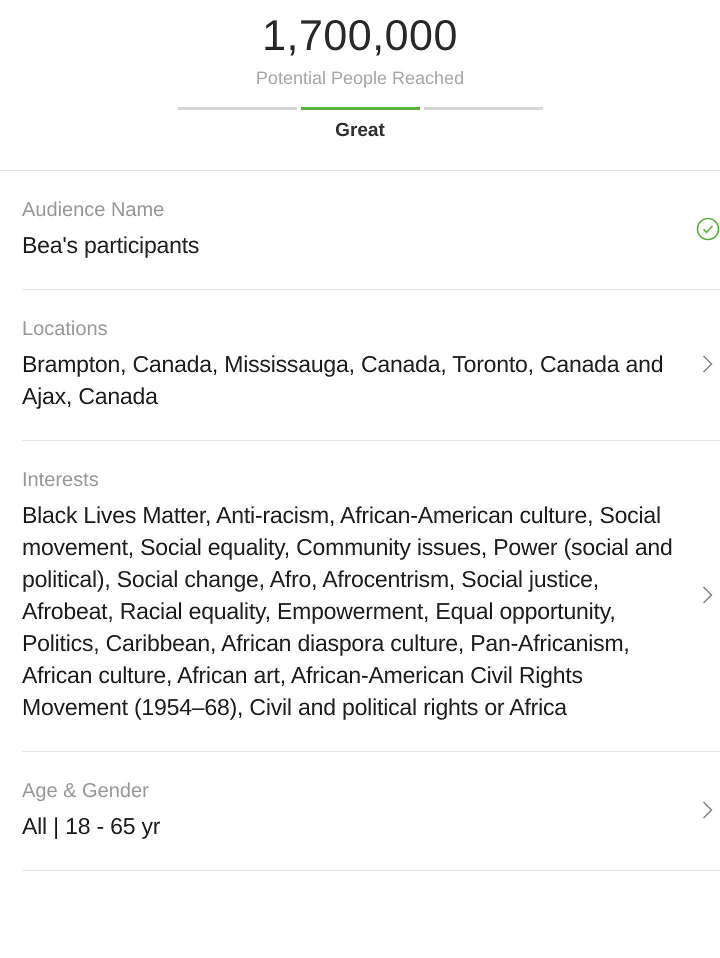 The height and width of the screenshot is (958, 720). I want to click on reach-caption: Potential People Reached, so click(360, 78).